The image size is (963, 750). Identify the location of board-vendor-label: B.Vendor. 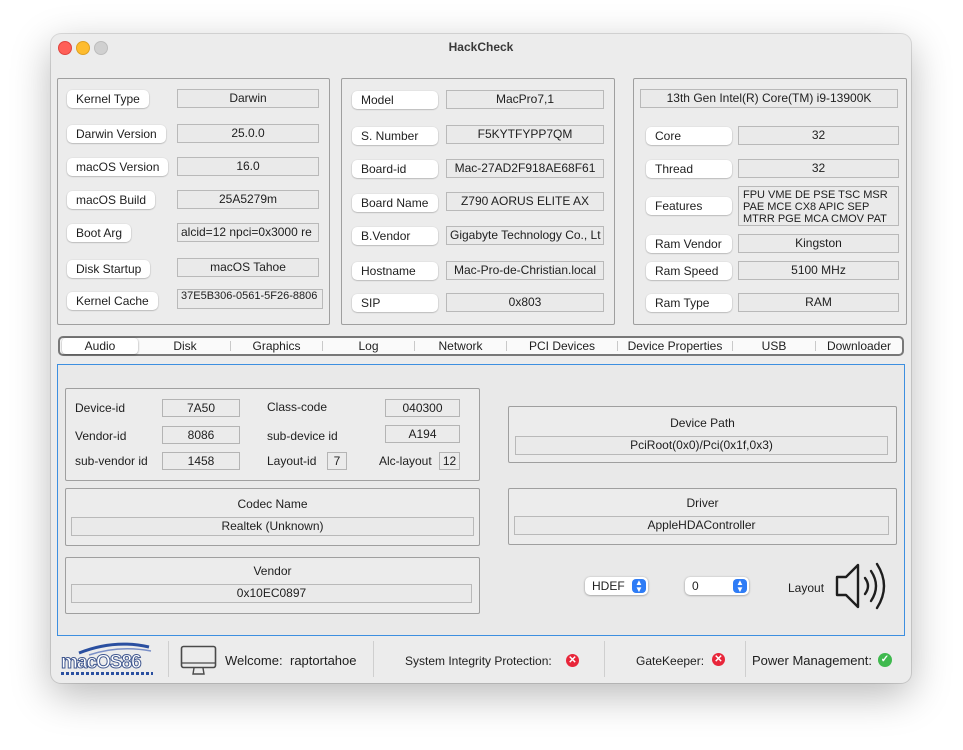
(395, 236).